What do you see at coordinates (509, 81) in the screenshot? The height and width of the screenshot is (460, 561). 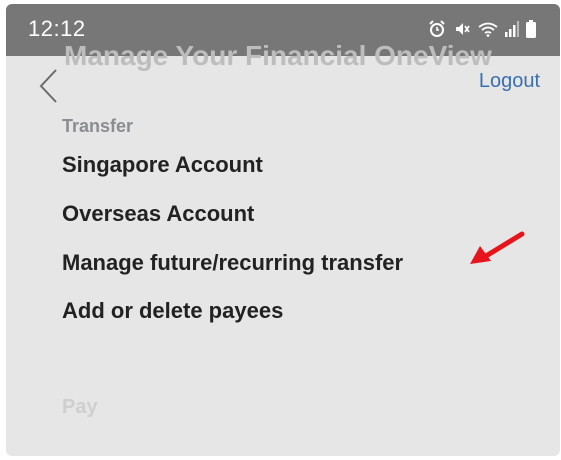 I see `logout-link: Logout` at bounding box center [509, 81].